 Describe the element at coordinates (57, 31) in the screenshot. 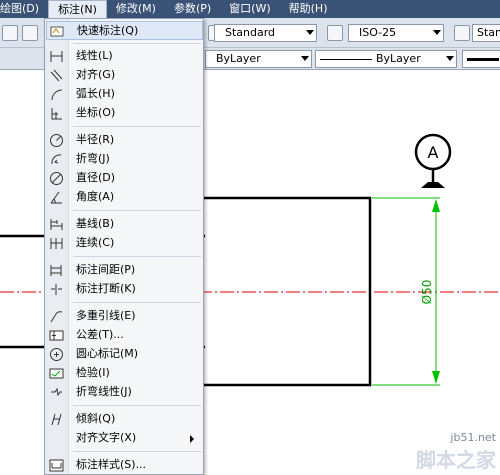

I see `quick-dimension-icon` at that location.